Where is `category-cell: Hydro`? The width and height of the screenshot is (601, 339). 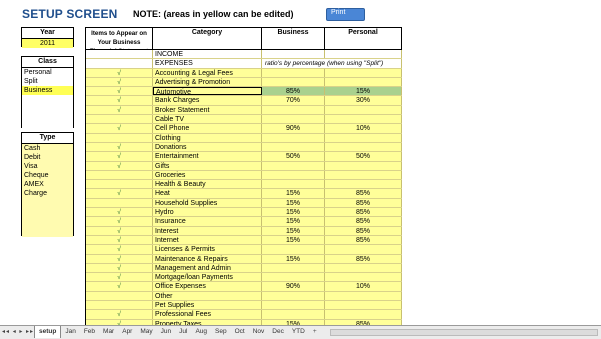 category-cell: Hydro is located at coordinates (207, 212).